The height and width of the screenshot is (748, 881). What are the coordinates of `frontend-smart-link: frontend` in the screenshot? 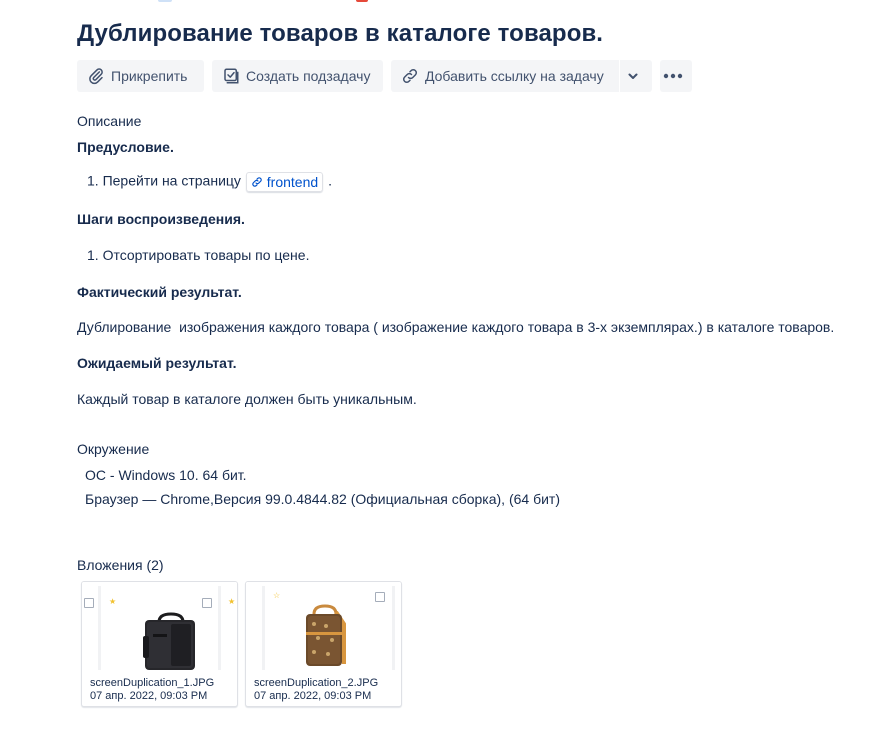 It's located at (284, 182).